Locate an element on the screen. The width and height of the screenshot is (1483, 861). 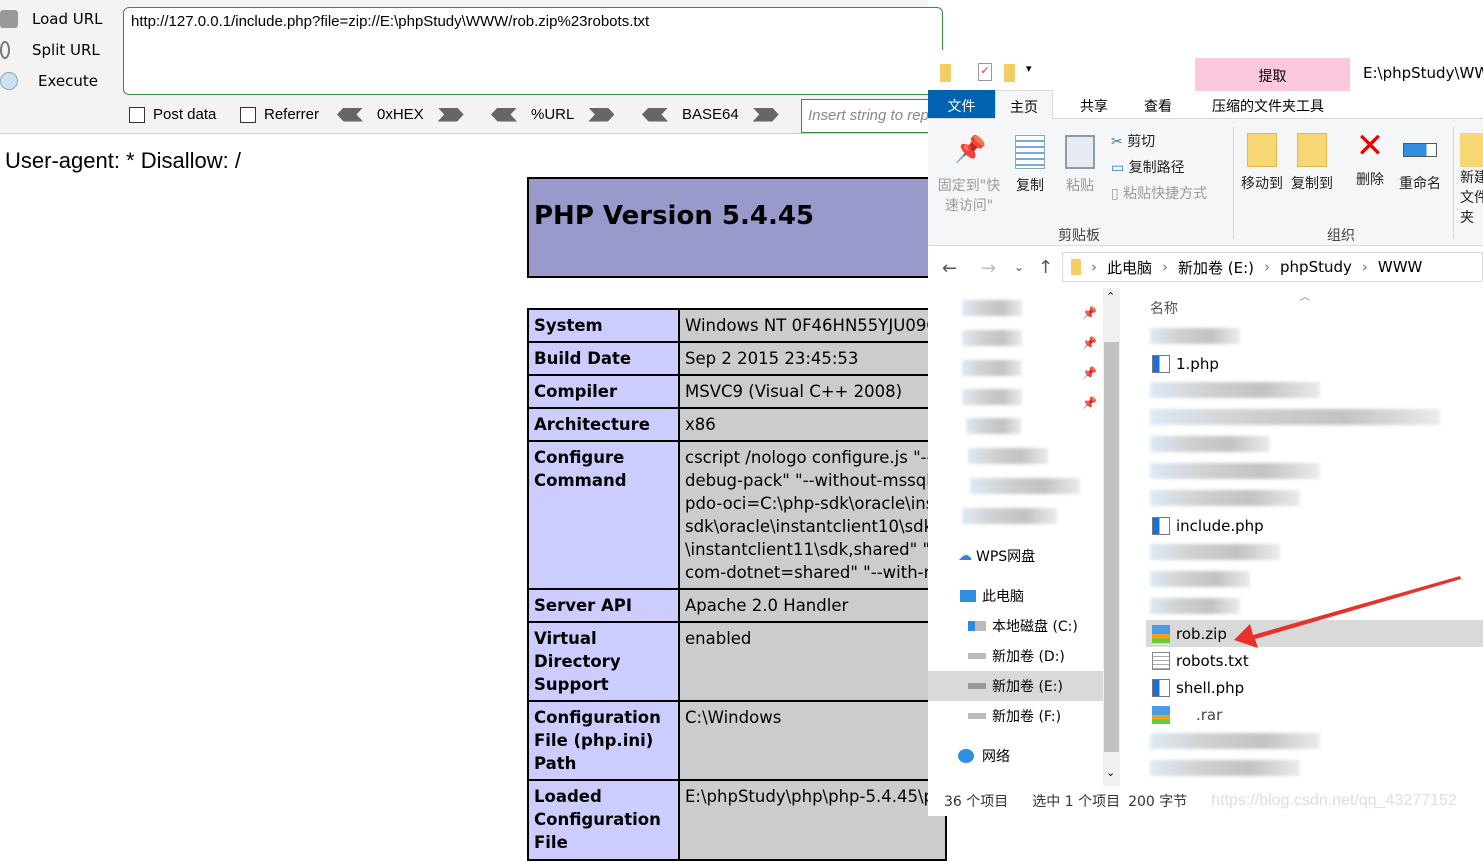
url-encoder: %URL is located at coordinates (553, 114).